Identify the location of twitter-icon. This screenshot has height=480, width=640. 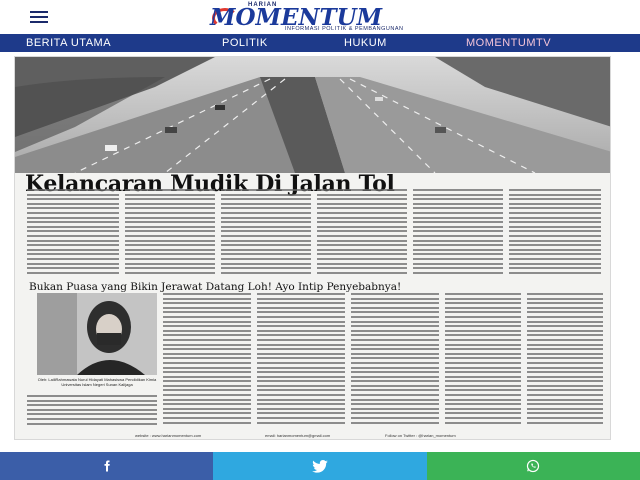
(320, 466).